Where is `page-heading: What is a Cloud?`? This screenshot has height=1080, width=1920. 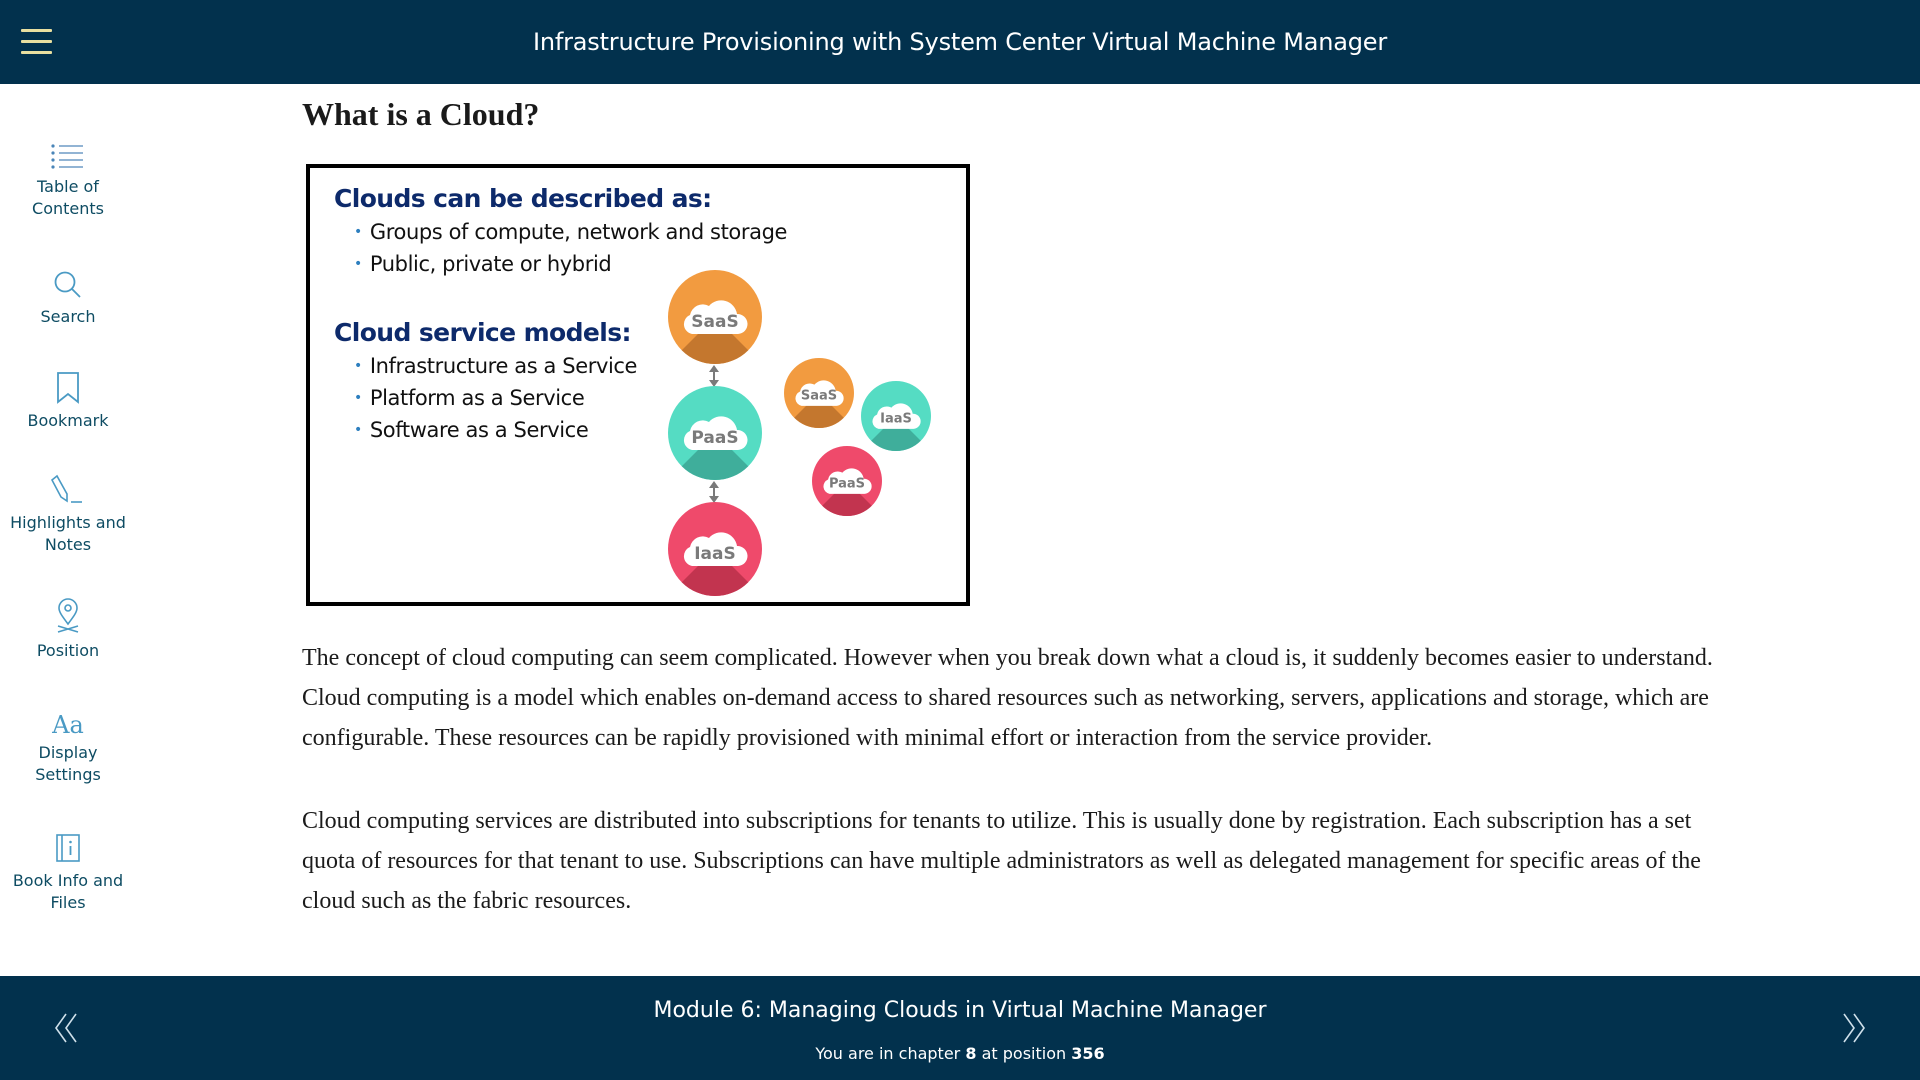 page-heading: What is a Cloud? is located at coordinates (421, 114).